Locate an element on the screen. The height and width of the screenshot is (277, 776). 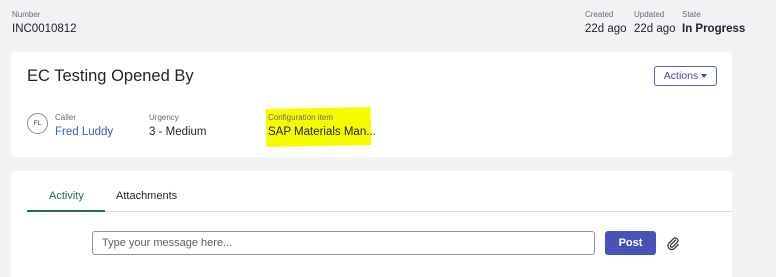
actions-button: Actions is located at coordinates (685, 76).